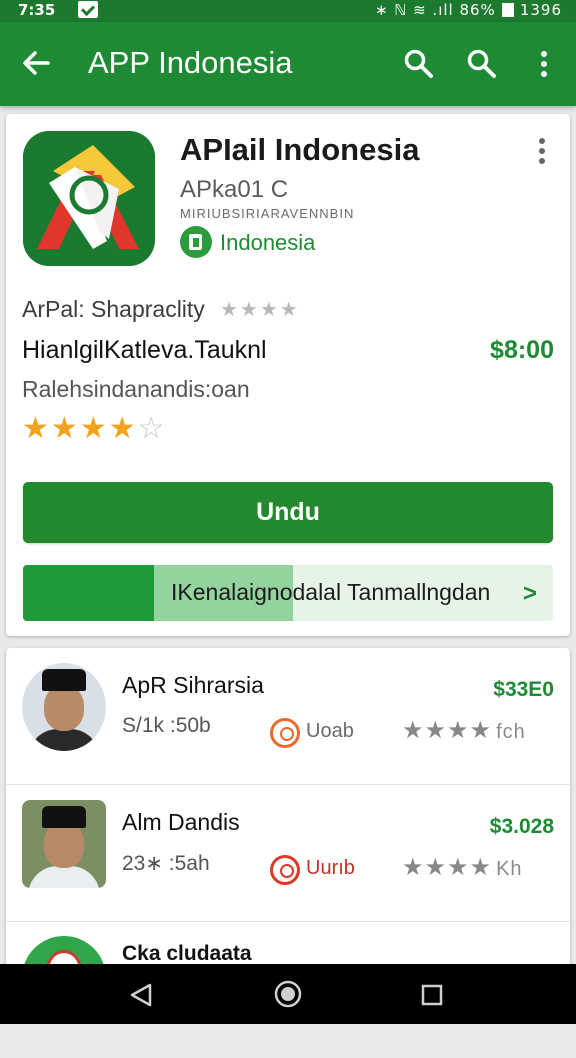 This screenshot has width=576, height=1058. I want to click on list-item-price: $33E0, so click(523, 689).